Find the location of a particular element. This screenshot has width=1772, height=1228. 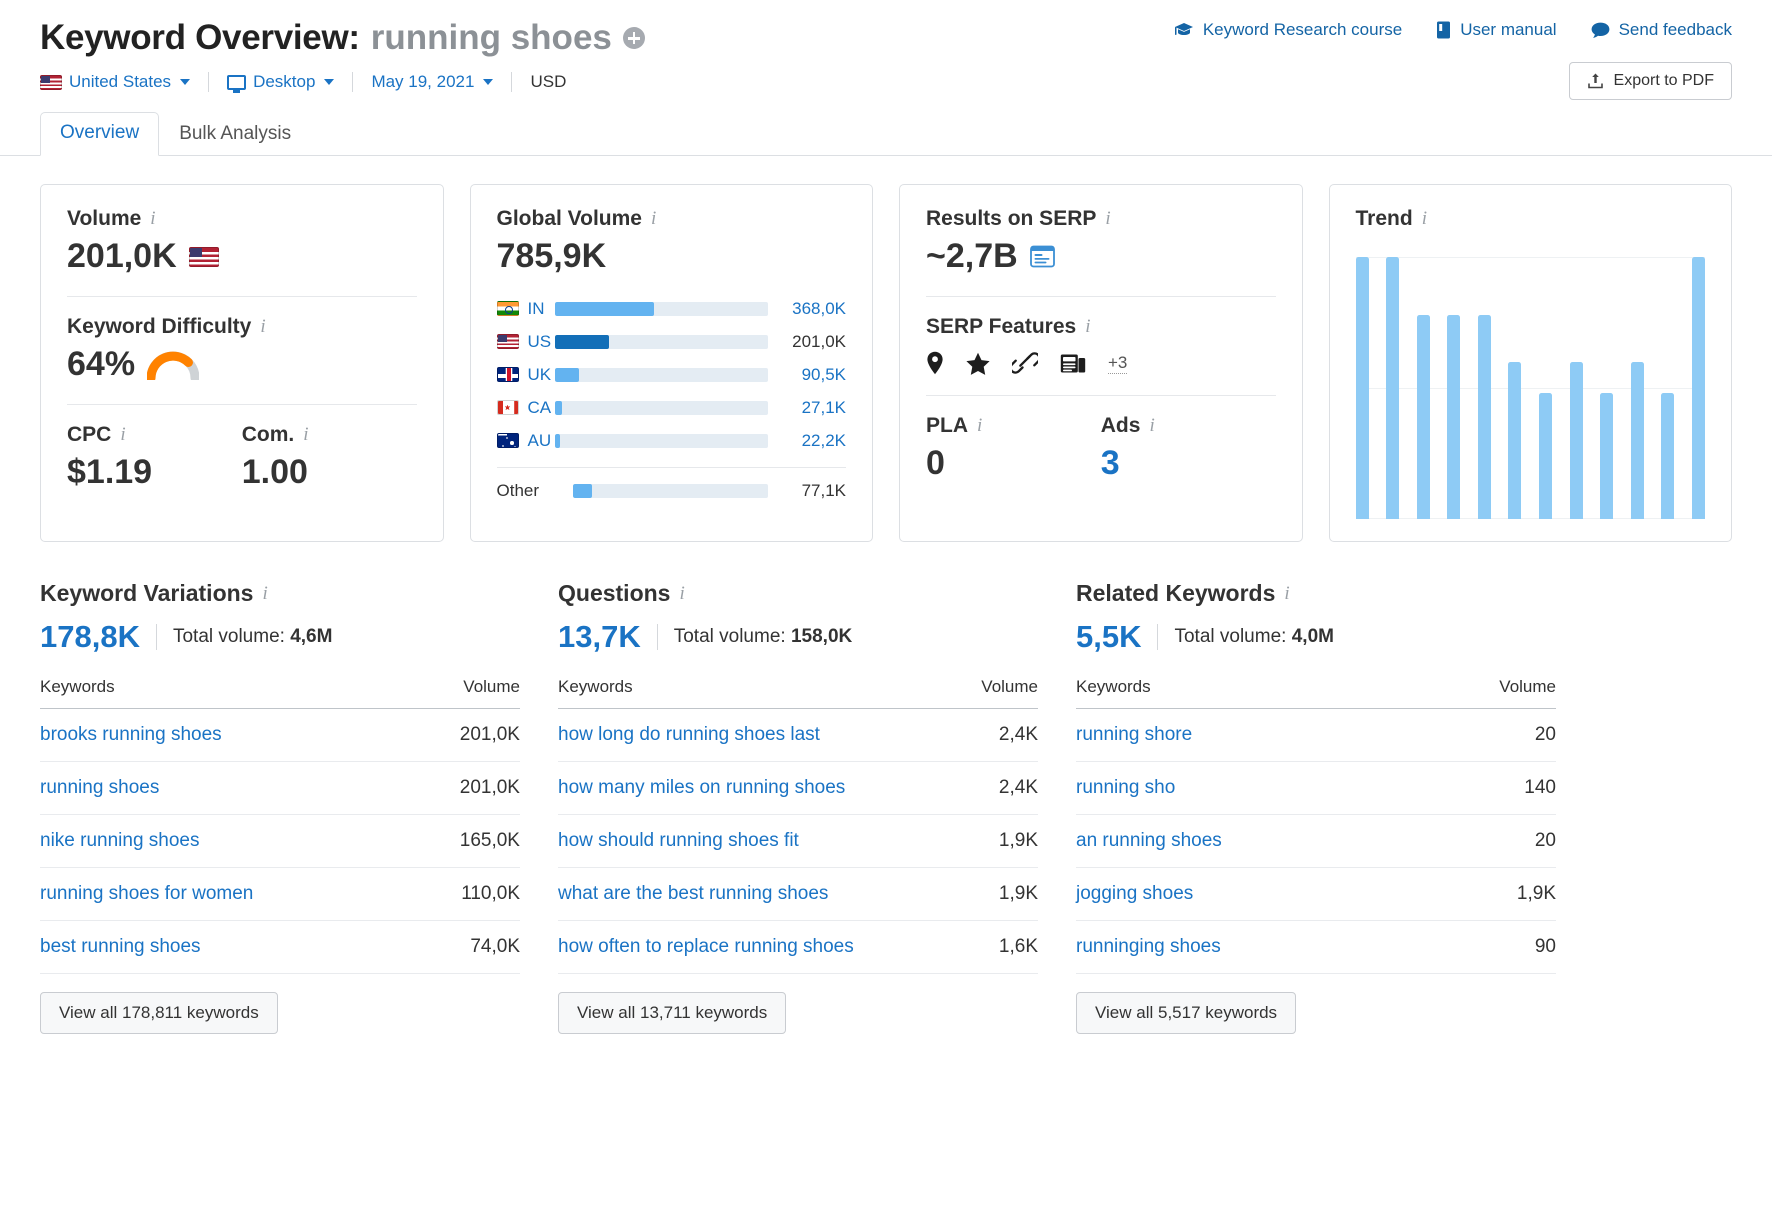

keyword-link: brooks running shoes is located at coordinates (227, 735).